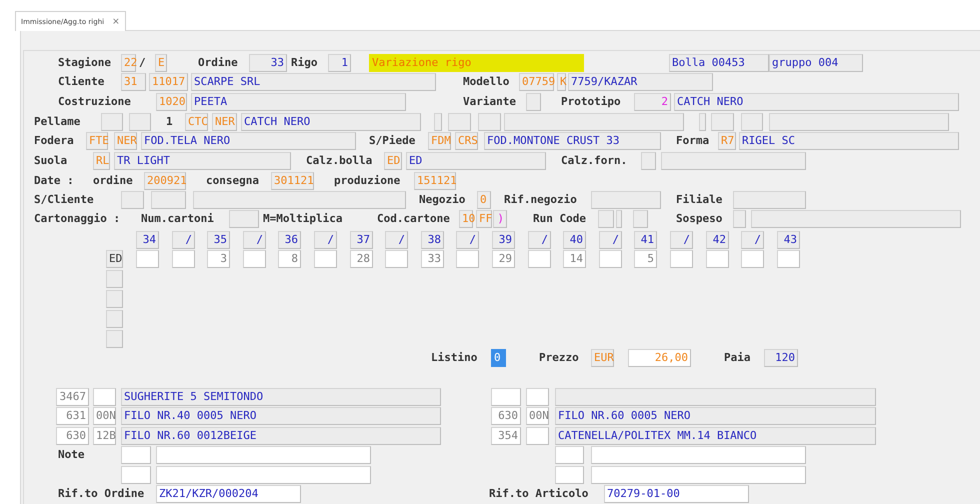  Describe the element at coordinates (715, 416) in the screenshot. I see `input-field: FILO NR.60 0005 NERO` at that location.